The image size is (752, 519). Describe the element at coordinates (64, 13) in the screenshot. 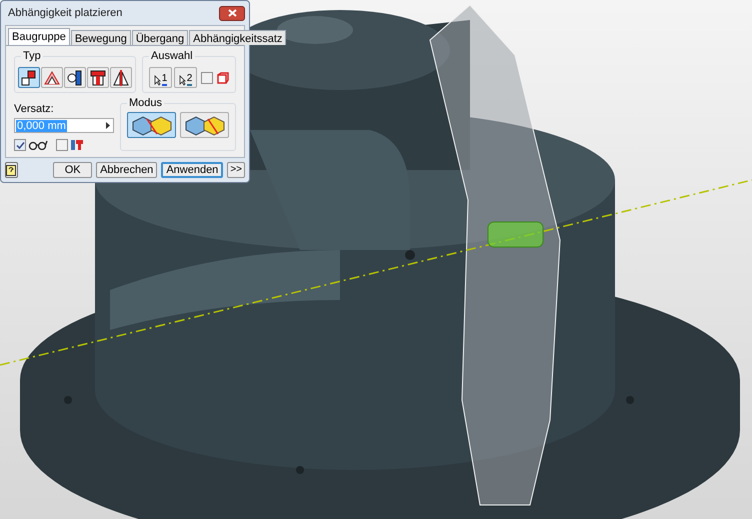

I see `window-title: Abhängigkeit platzieren` at that location.